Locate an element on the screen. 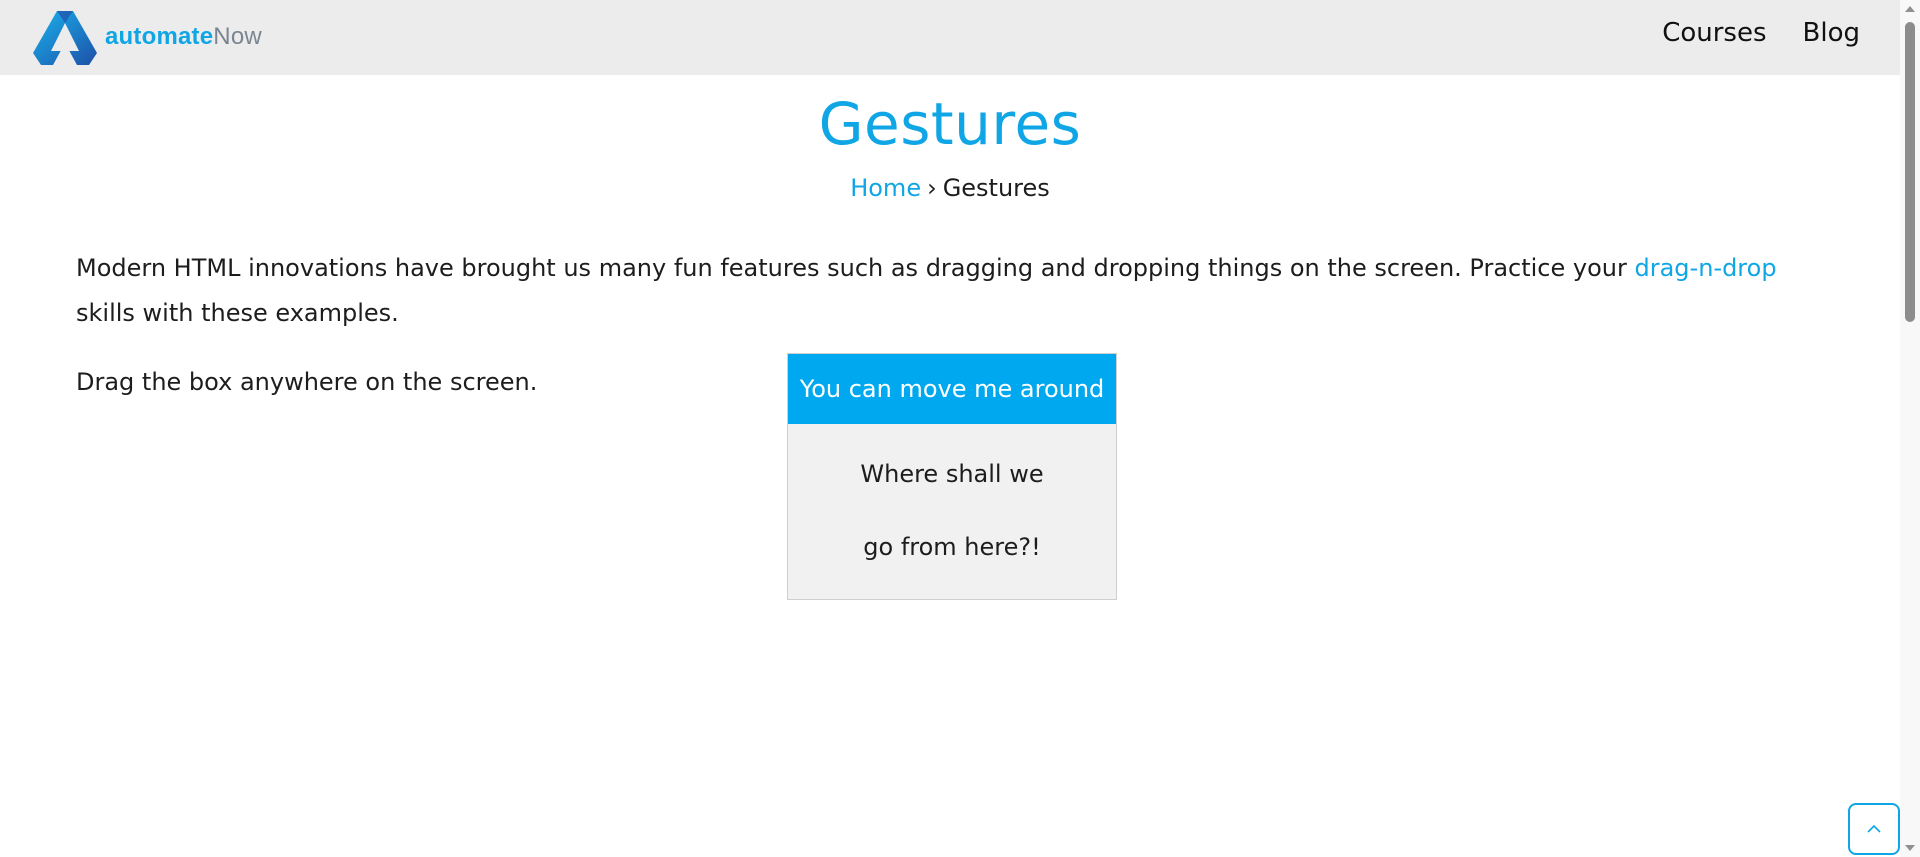  site-logo: automateNow is located at coordinates (147, 37).